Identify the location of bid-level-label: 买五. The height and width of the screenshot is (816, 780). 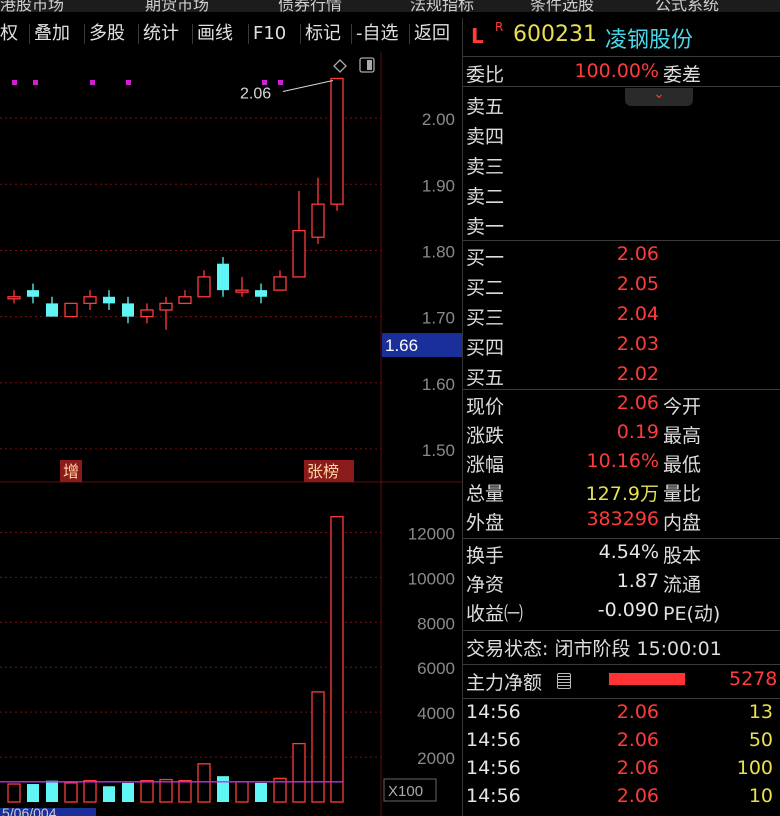
(485, 378).